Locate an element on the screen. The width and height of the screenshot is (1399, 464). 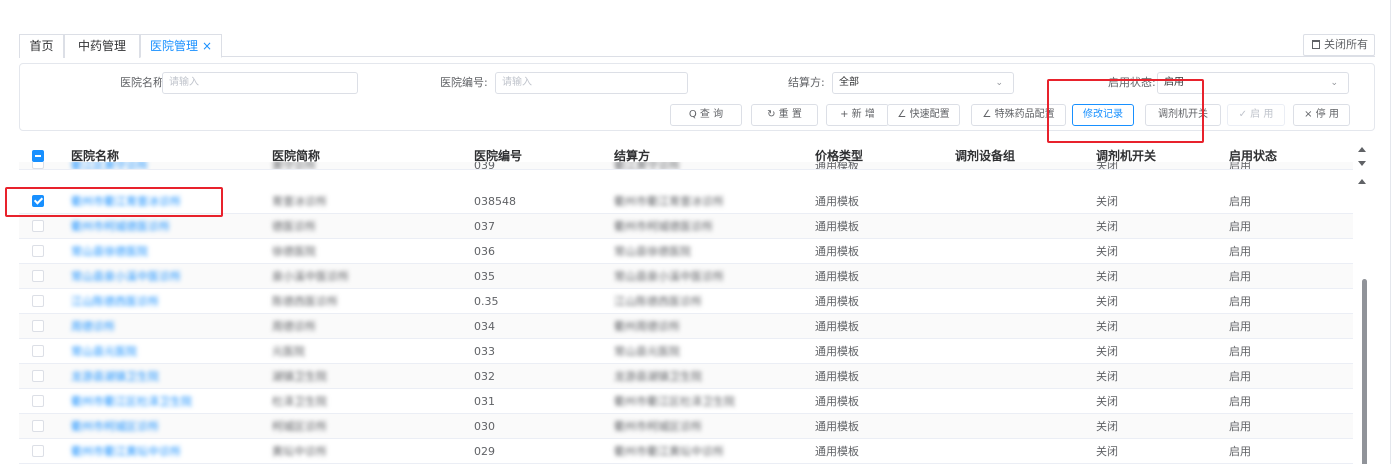
table-row: 常山县泉小溪中医诊所 泉小溪中医诊所 035 常山县泉小溪中医诊所 通用模板 关闭 启用 is located at coordinates (686, 276).